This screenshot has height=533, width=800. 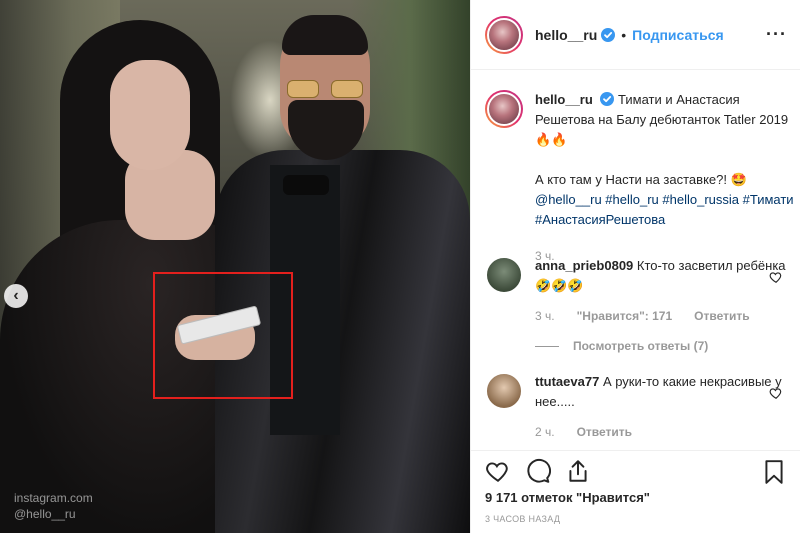 I want to click on more-options-icon: ···, so click(x=776, y=34).